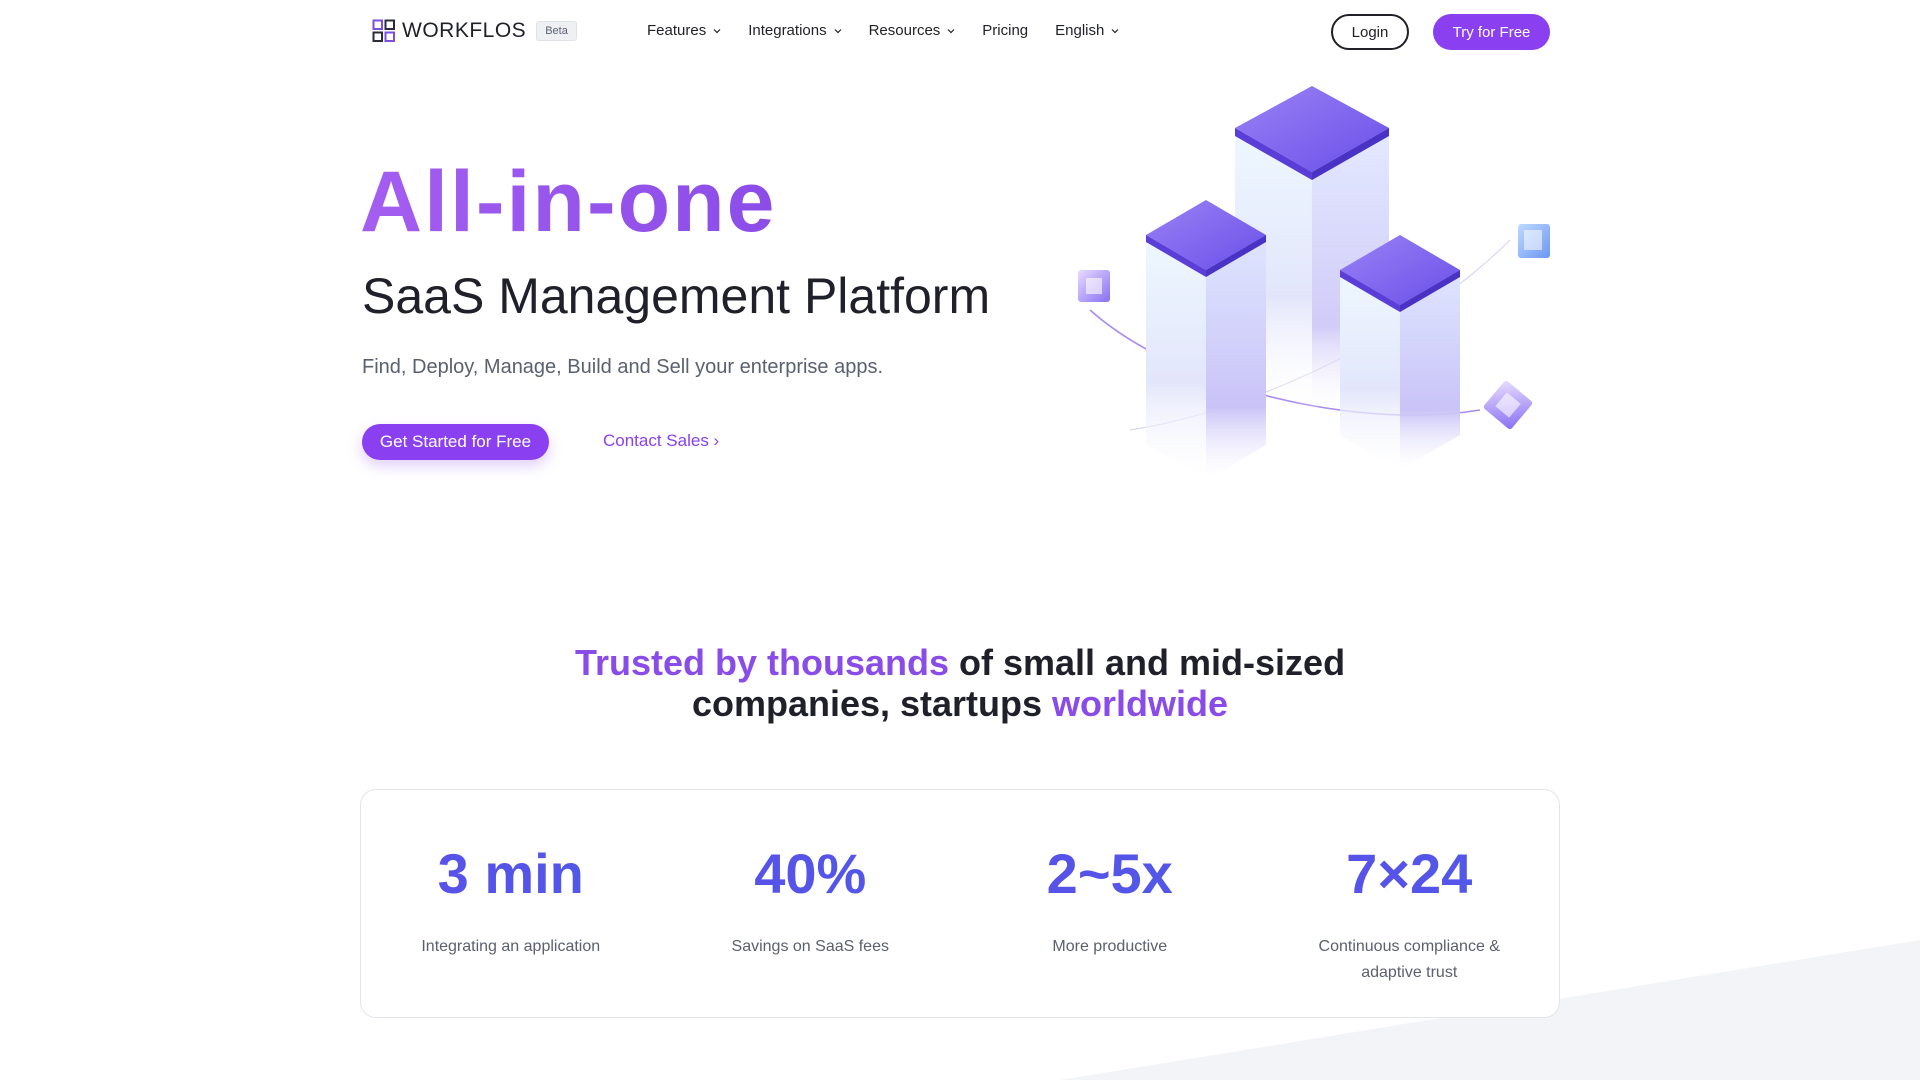 This screenshot has width=1920, height=1080. I want to click on menu-item-integrations: Integrations, so click(795, 30).